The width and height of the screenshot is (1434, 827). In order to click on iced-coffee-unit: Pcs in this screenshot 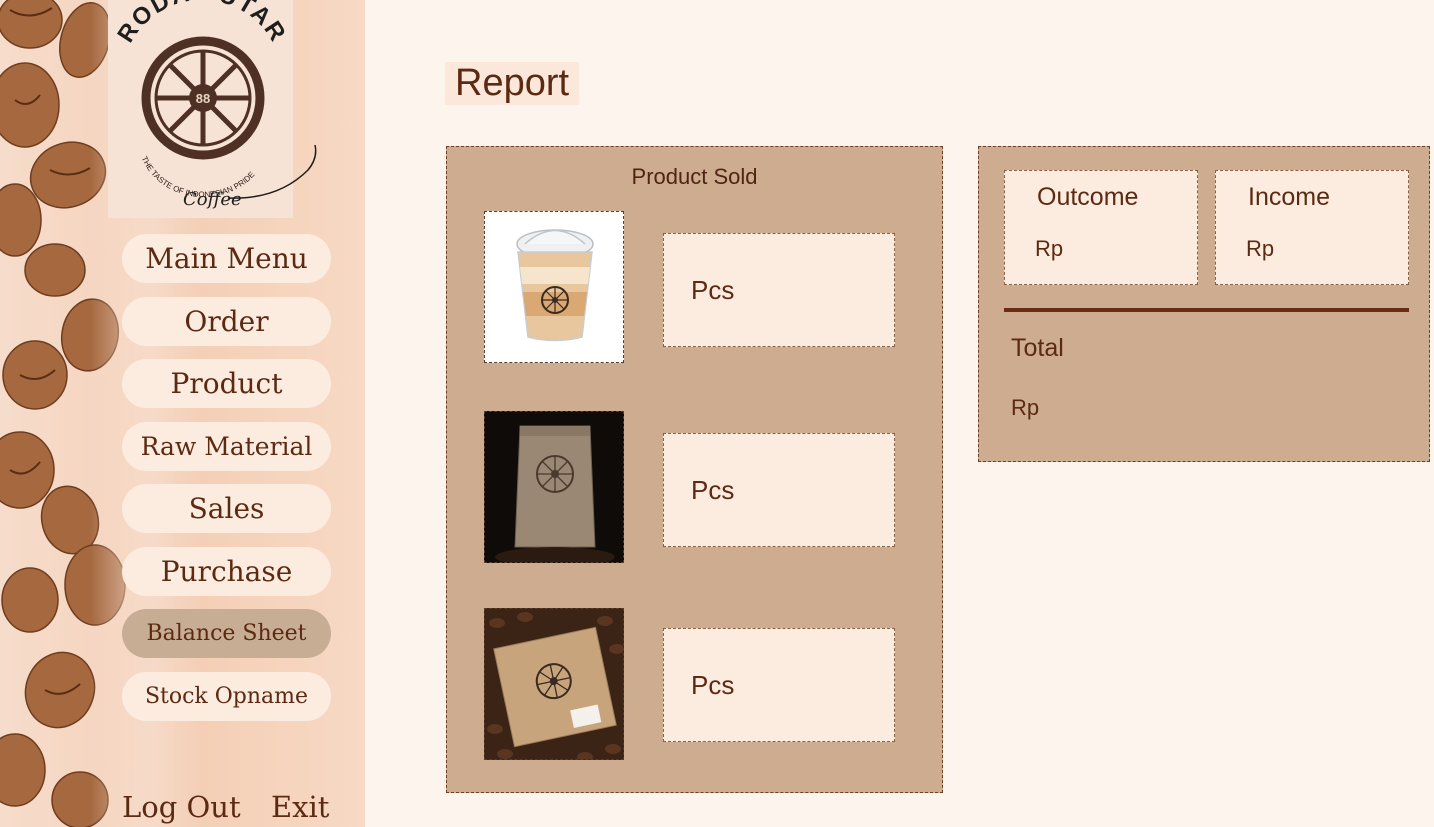, I will do `click(713, 289)`.